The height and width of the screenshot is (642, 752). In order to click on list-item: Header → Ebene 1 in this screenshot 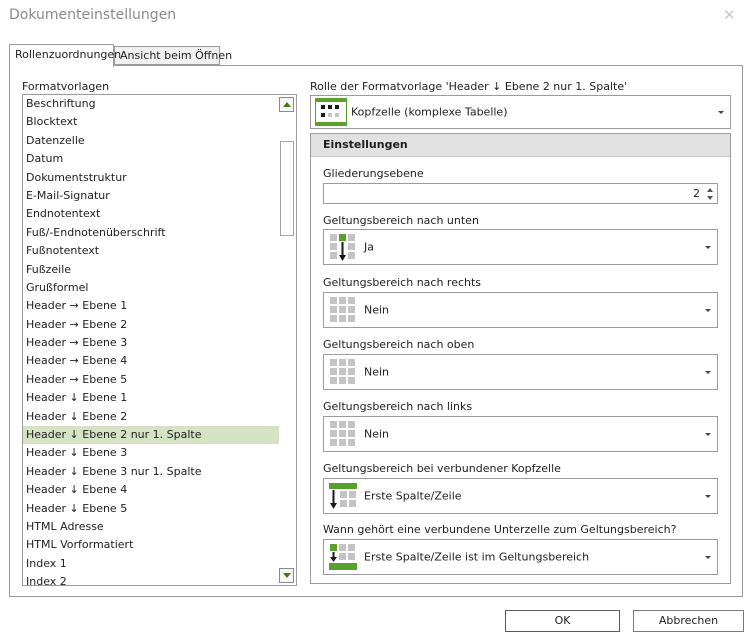, I will do `click(151, 306)`.